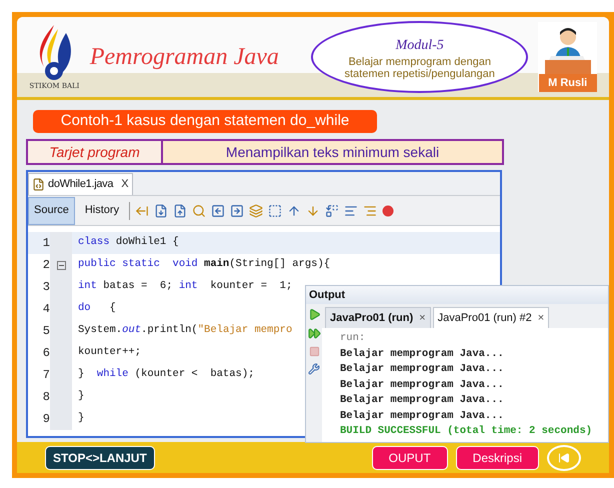 This screenshot has width=614, height=488. Describe the element at coordinates (353, 338) in the screenshot. I see `console-line: run:` at that location.